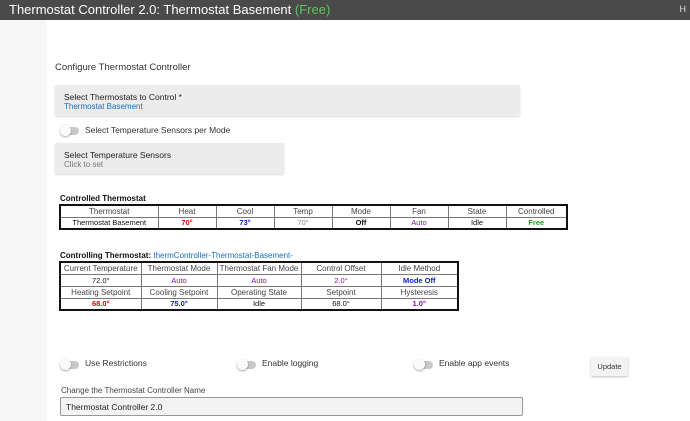 Image resolution: width=690 pixels, height=421 pixels. I want to click on header-cell: Heat, so click(187, 211).